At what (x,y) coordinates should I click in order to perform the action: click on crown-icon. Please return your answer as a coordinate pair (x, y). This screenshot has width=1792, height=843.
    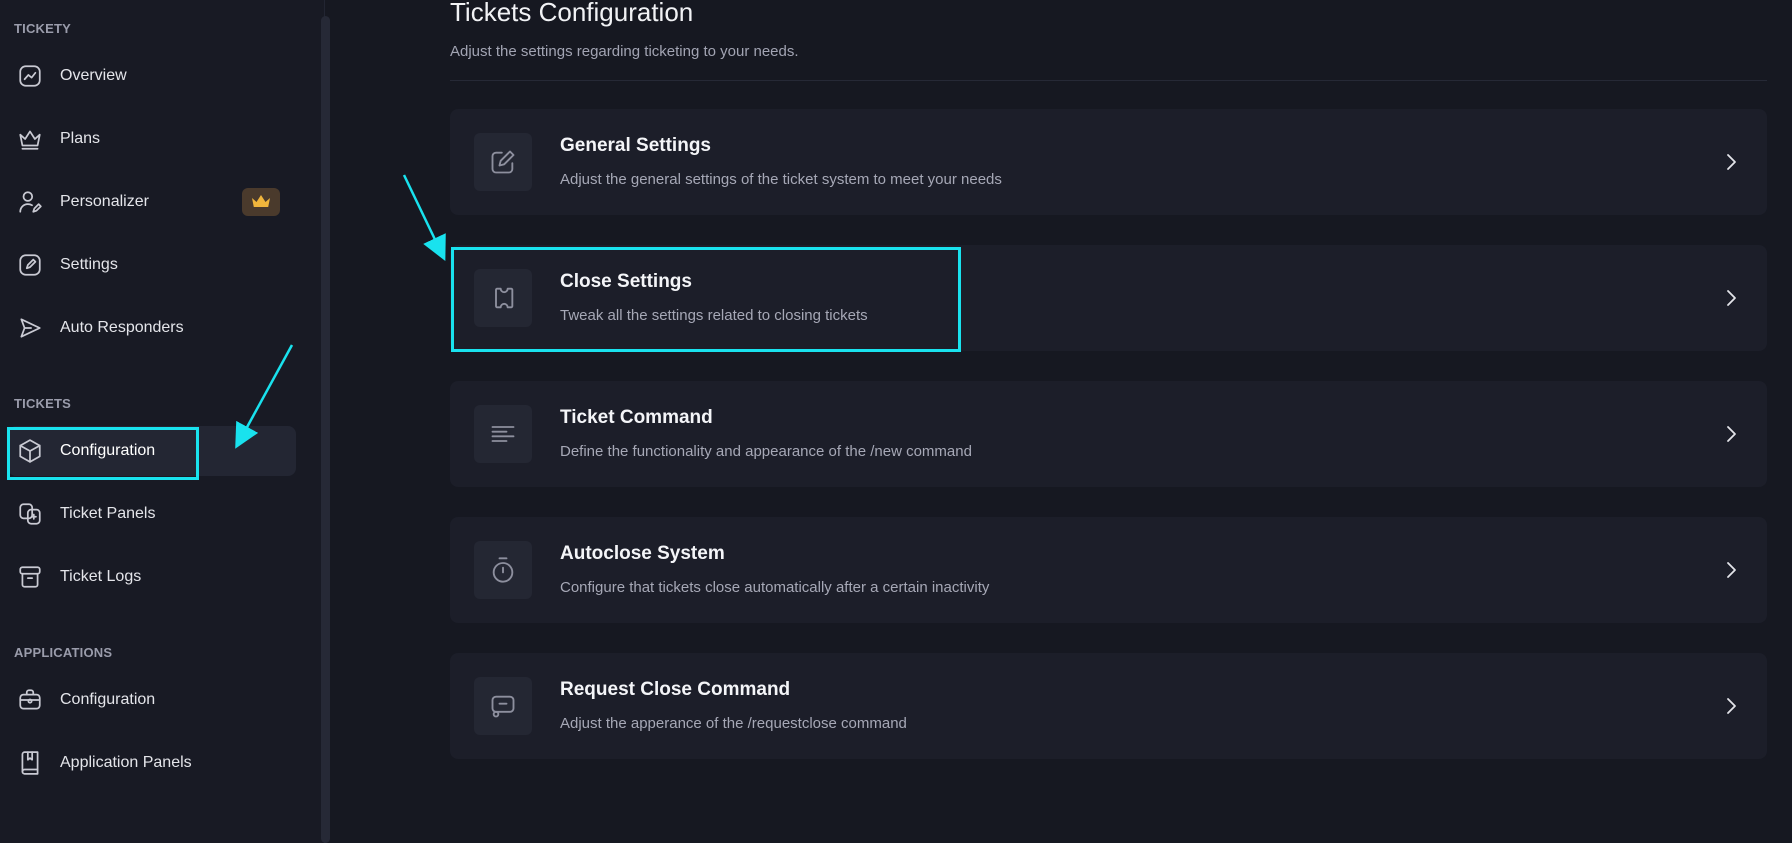
    Looking at the image, I should click on (30, 139).